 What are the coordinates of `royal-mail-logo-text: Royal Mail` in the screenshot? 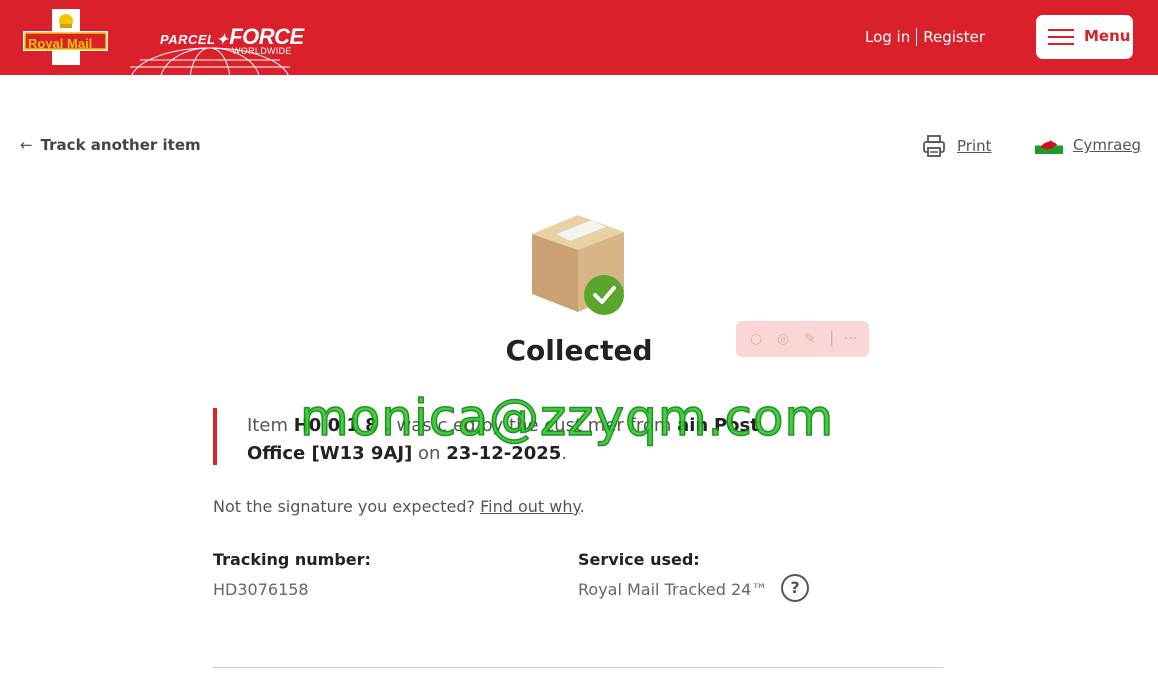 It's located at (60, 43).